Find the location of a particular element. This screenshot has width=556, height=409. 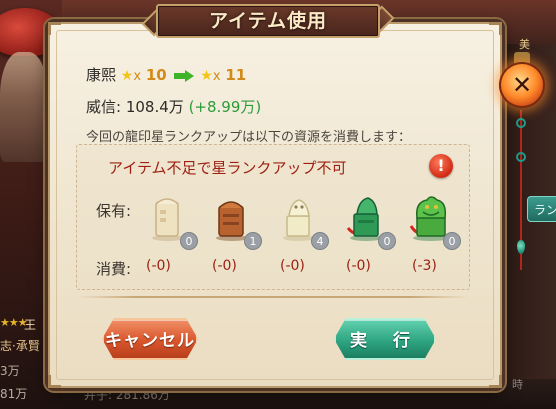

background-rank-button: ラン is located at coordinates (541, 209).